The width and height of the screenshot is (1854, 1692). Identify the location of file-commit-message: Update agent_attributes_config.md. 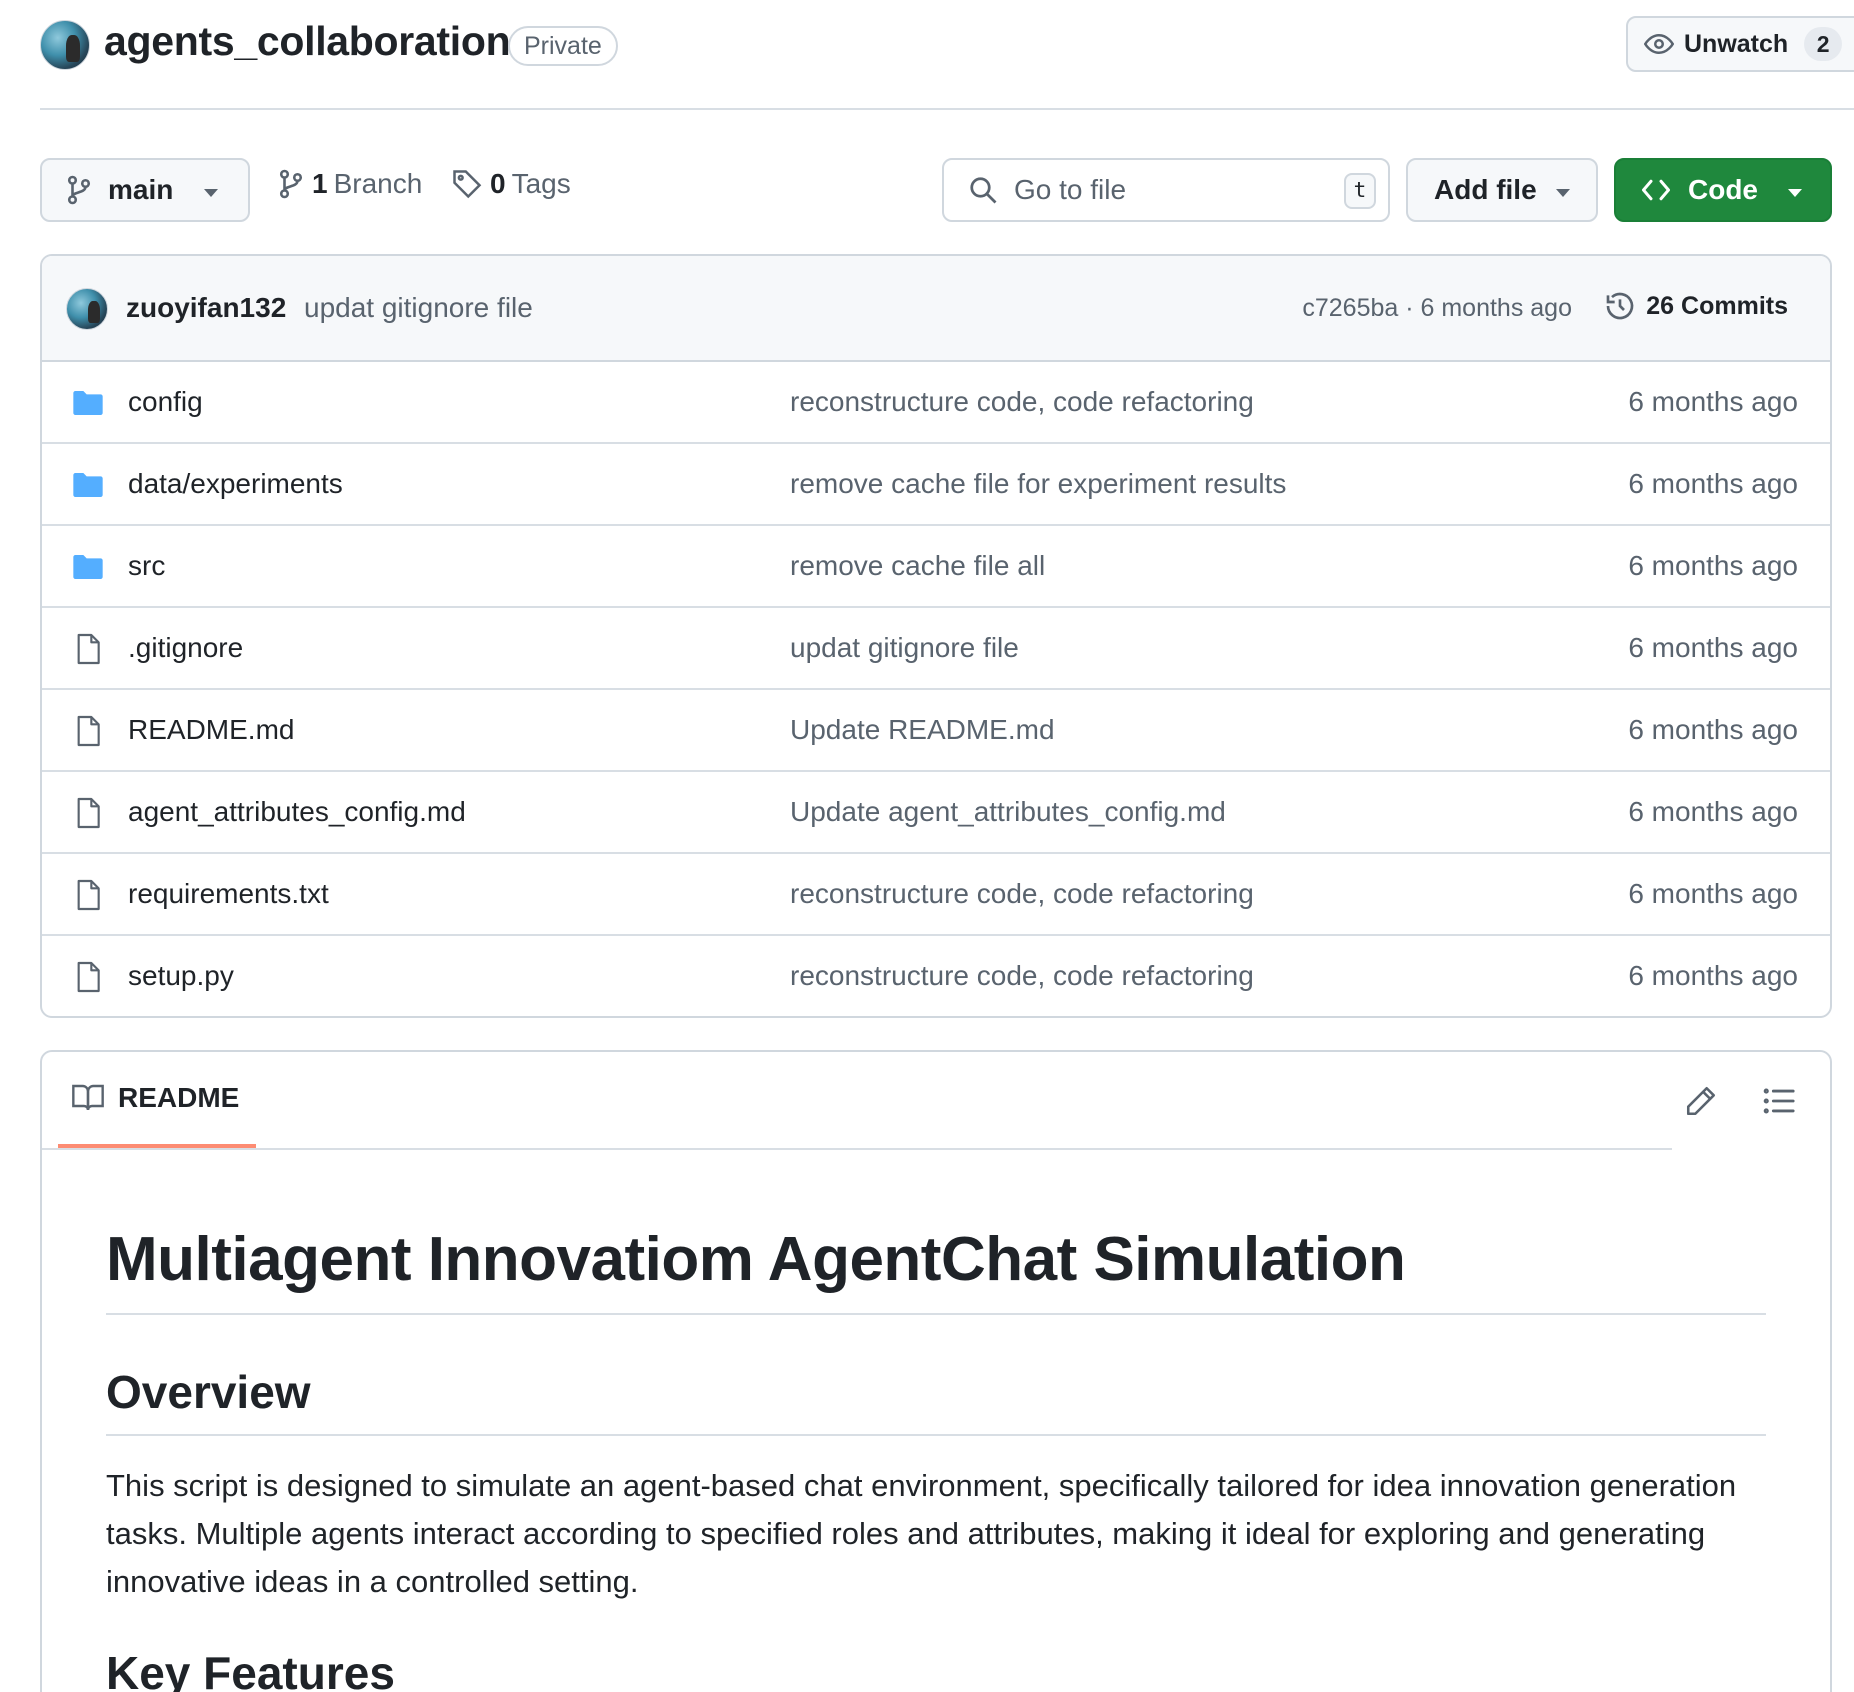
(1008, 812).